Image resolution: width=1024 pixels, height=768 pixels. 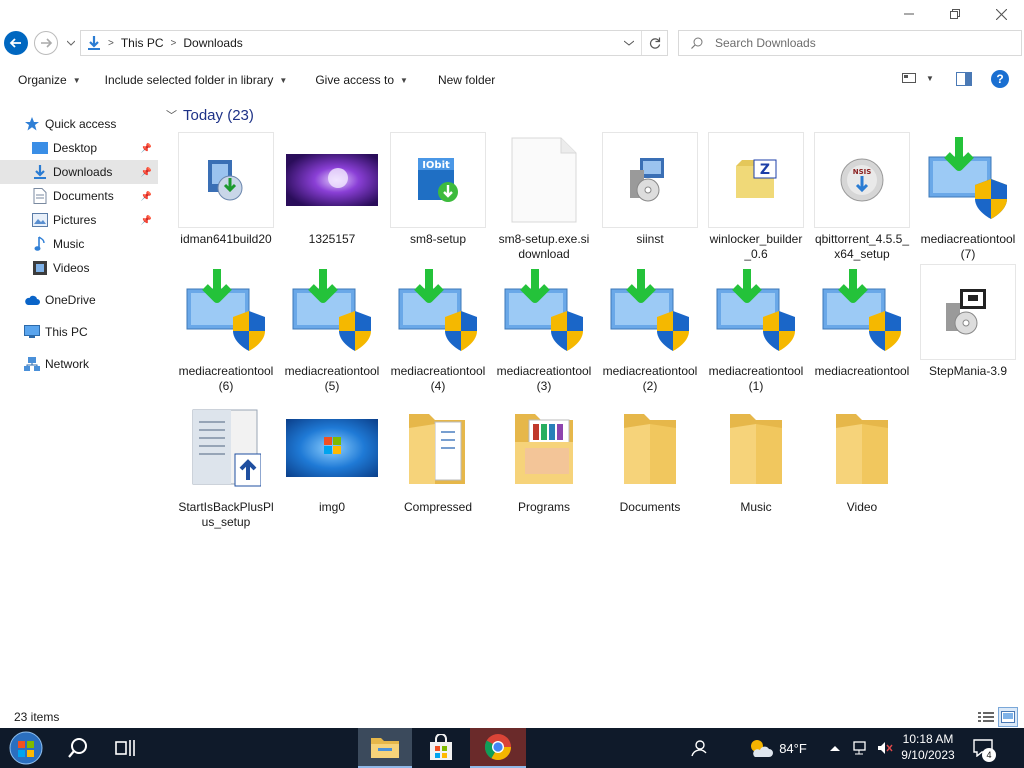 I want to click on file-item: Documents, so click(x=650, y=457).